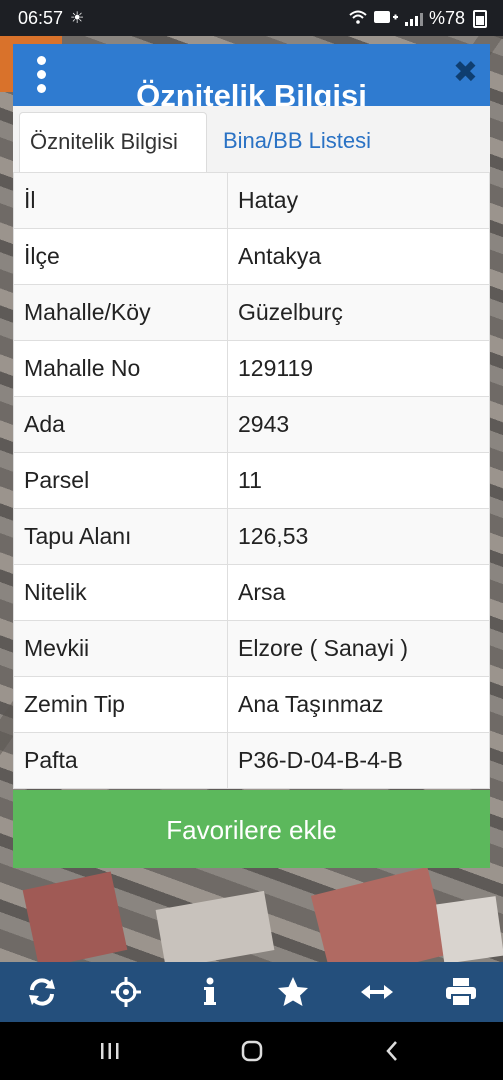 Image resolution: width=503 pixels, height=1080 pixels. What do you see at coordinates (358, 424) in the screenshot?
I see `attr-value: 2943` at bounding box center [358, 424].